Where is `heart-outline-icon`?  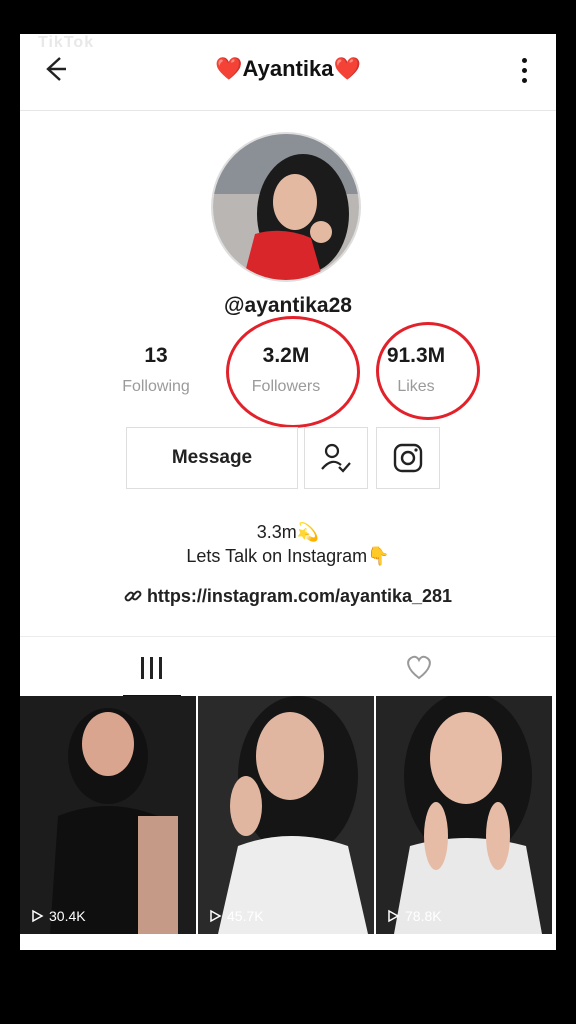 heart-outline-icon is located at coordinates (419, 669).